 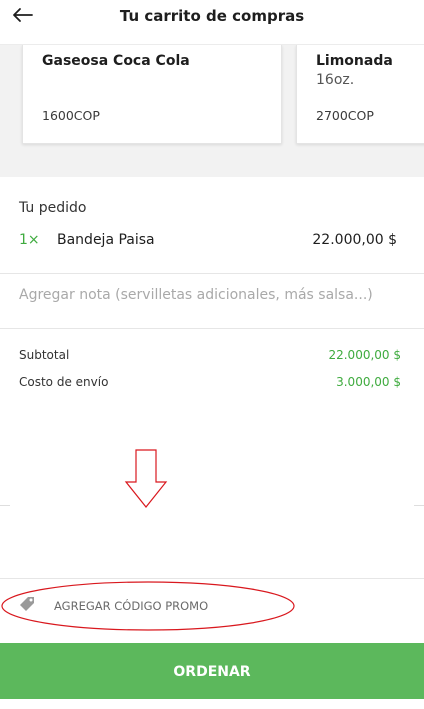 What do you see at coordinates (345, 115) in the screenshot?
I see `product-price: 2700COP` at bounding box center [345, 115].